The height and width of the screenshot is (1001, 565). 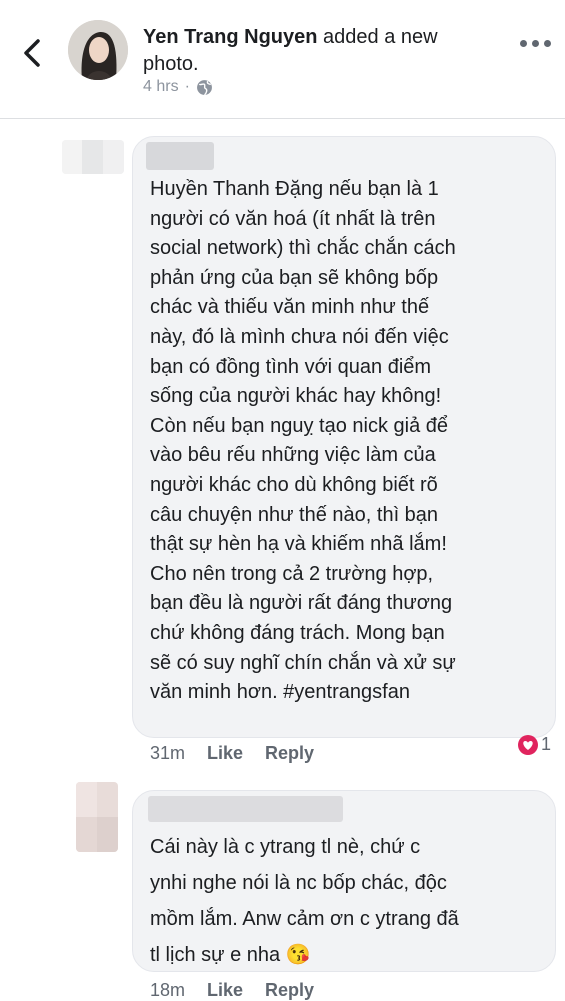 What do you see at coordinates (290, 307) in the screenshot?
I see `comment-line: chác và thiếu văn minh như thế` at bounding box center [290, 307].